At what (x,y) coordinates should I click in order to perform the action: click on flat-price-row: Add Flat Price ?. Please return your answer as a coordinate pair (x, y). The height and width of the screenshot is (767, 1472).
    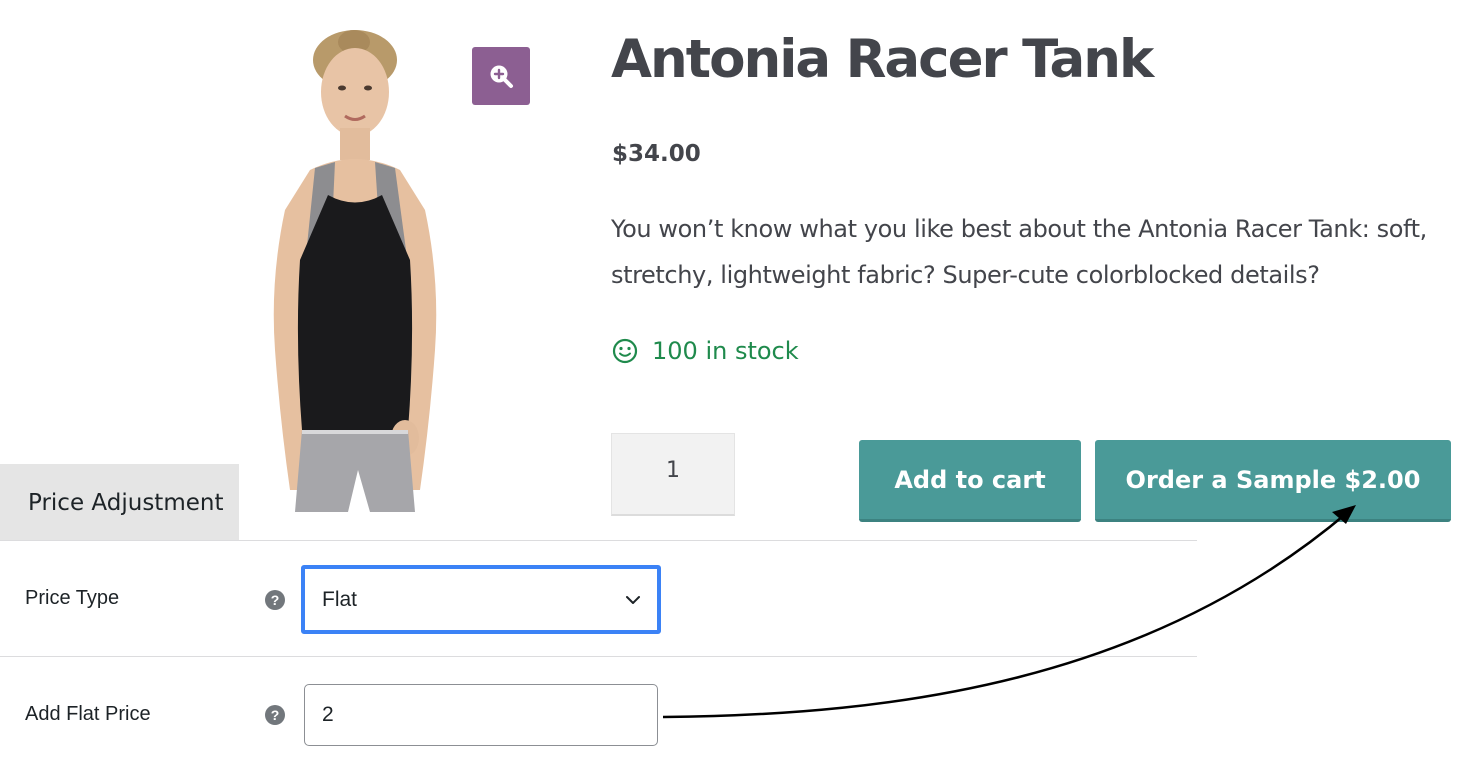
    Looking at the image, I should click on (598, 712).